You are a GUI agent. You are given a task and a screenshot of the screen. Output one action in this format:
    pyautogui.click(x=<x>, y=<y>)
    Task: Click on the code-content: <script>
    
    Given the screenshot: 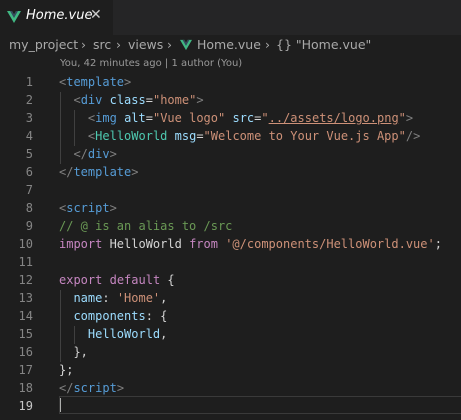 What is the action you would take?
    pyautogui.click(x=88, y=208)
    